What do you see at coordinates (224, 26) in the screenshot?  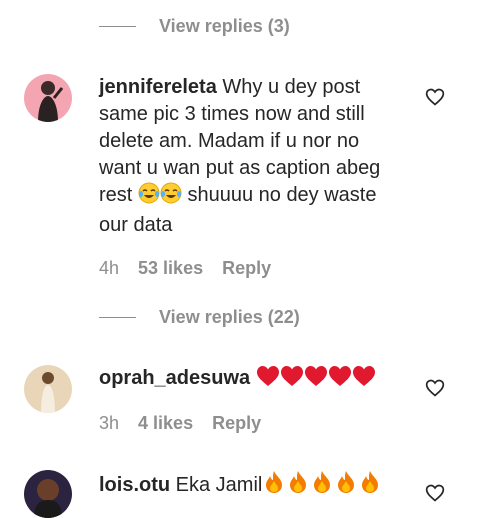 I see `view-replies-button: View replies (3)` at bounding box center [224, 26].